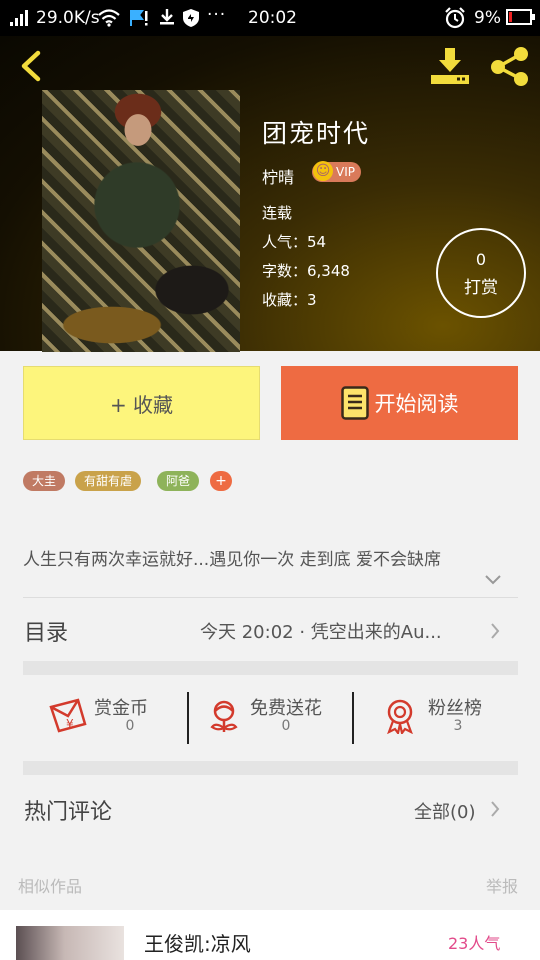 Image resolution: width=540 pixels, height=960 pixels. I want to click on tag-chip: 阿爸, so click(178, 481).